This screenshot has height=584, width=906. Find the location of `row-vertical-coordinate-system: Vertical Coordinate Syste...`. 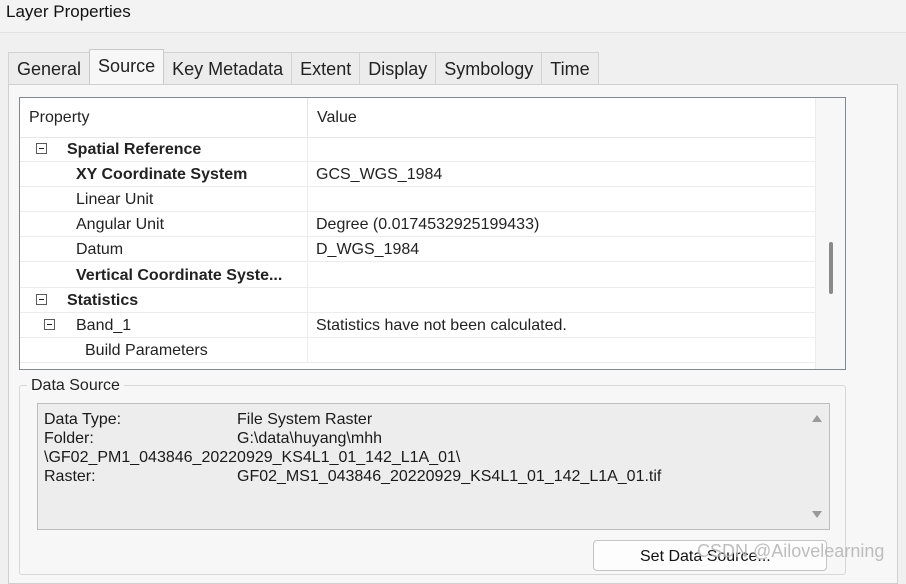

row-vertical-coordinate-system: Vertical Coordinate Syste... is located at coordinates (417, 275).